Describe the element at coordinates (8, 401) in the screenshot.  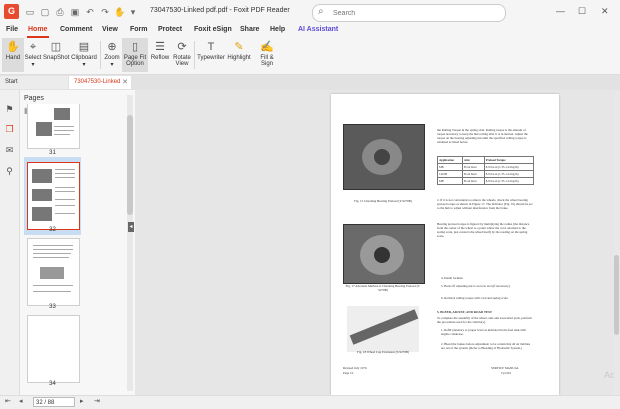
I see `first-page-icon: ⇤` at that location.